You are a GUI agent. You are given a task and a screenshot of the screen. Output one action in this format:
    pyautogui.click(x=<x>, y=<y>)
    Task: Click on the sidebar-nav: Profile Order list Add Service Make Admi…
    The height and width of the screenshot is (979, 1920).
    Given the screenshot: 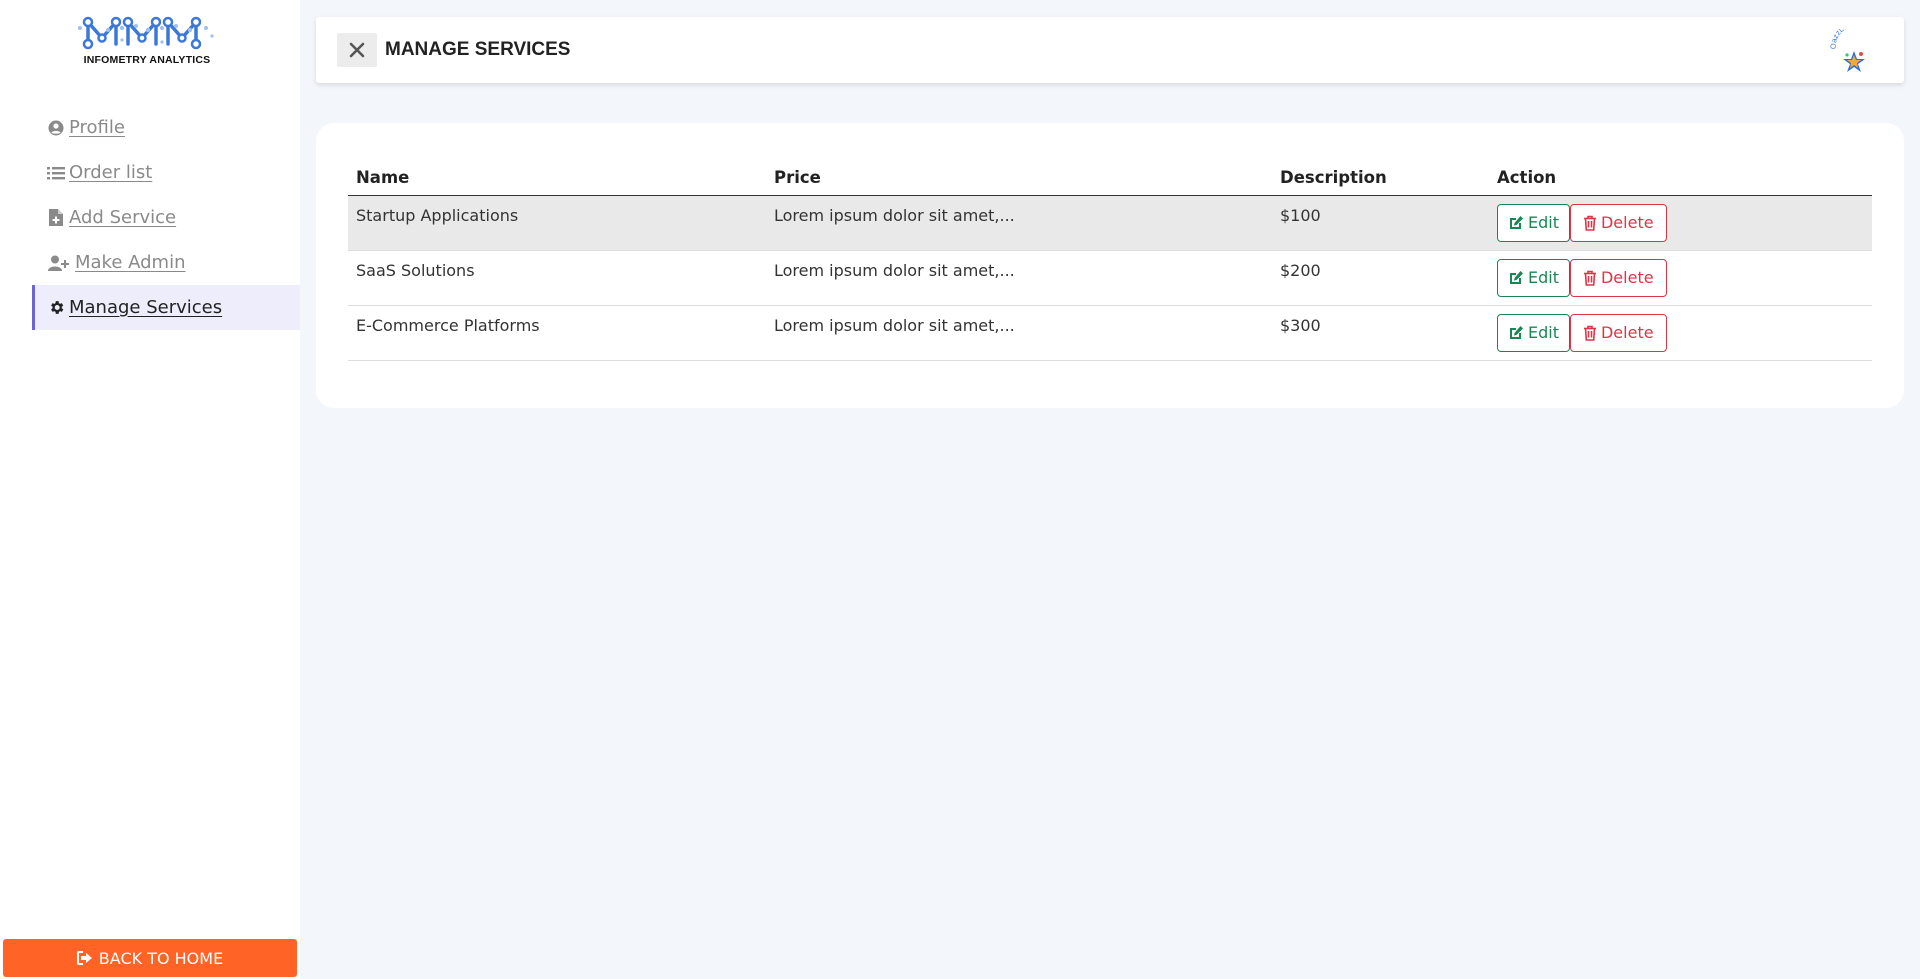 What is the action you would take?
    pyautogui.click(x=166, y=217)
    